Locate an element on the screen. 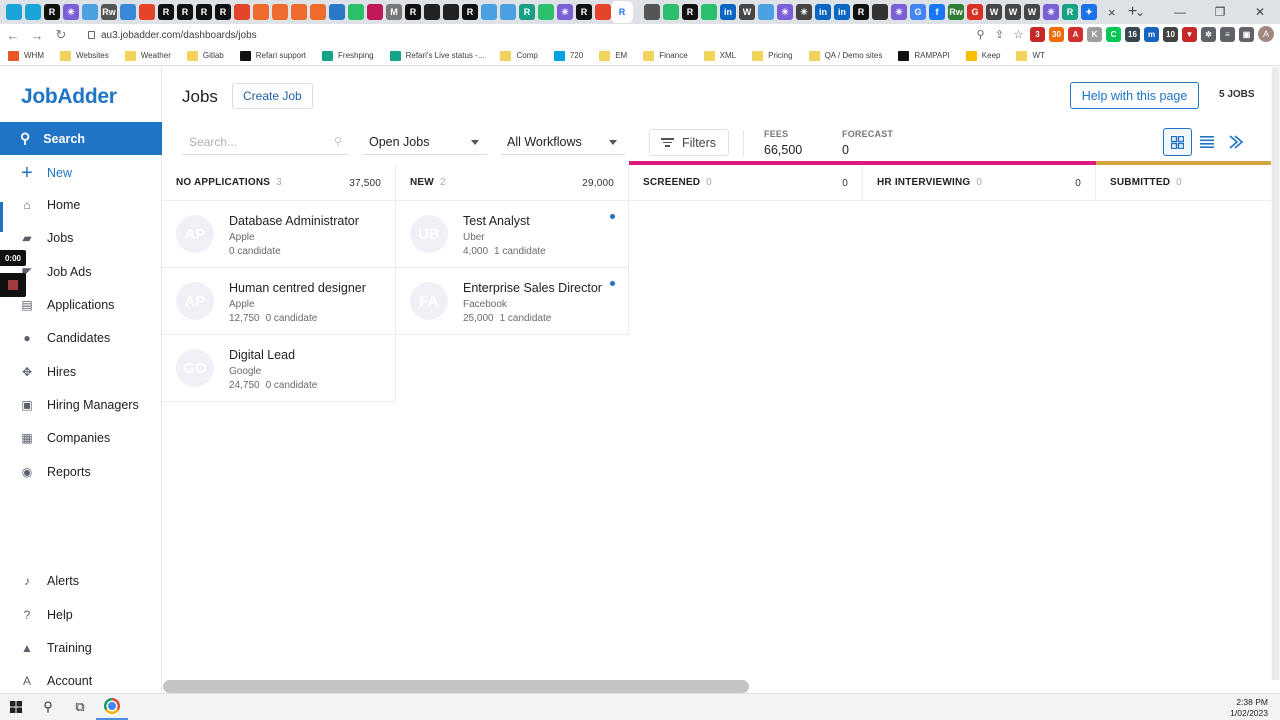  search-input is located at coordinates (252, 141).